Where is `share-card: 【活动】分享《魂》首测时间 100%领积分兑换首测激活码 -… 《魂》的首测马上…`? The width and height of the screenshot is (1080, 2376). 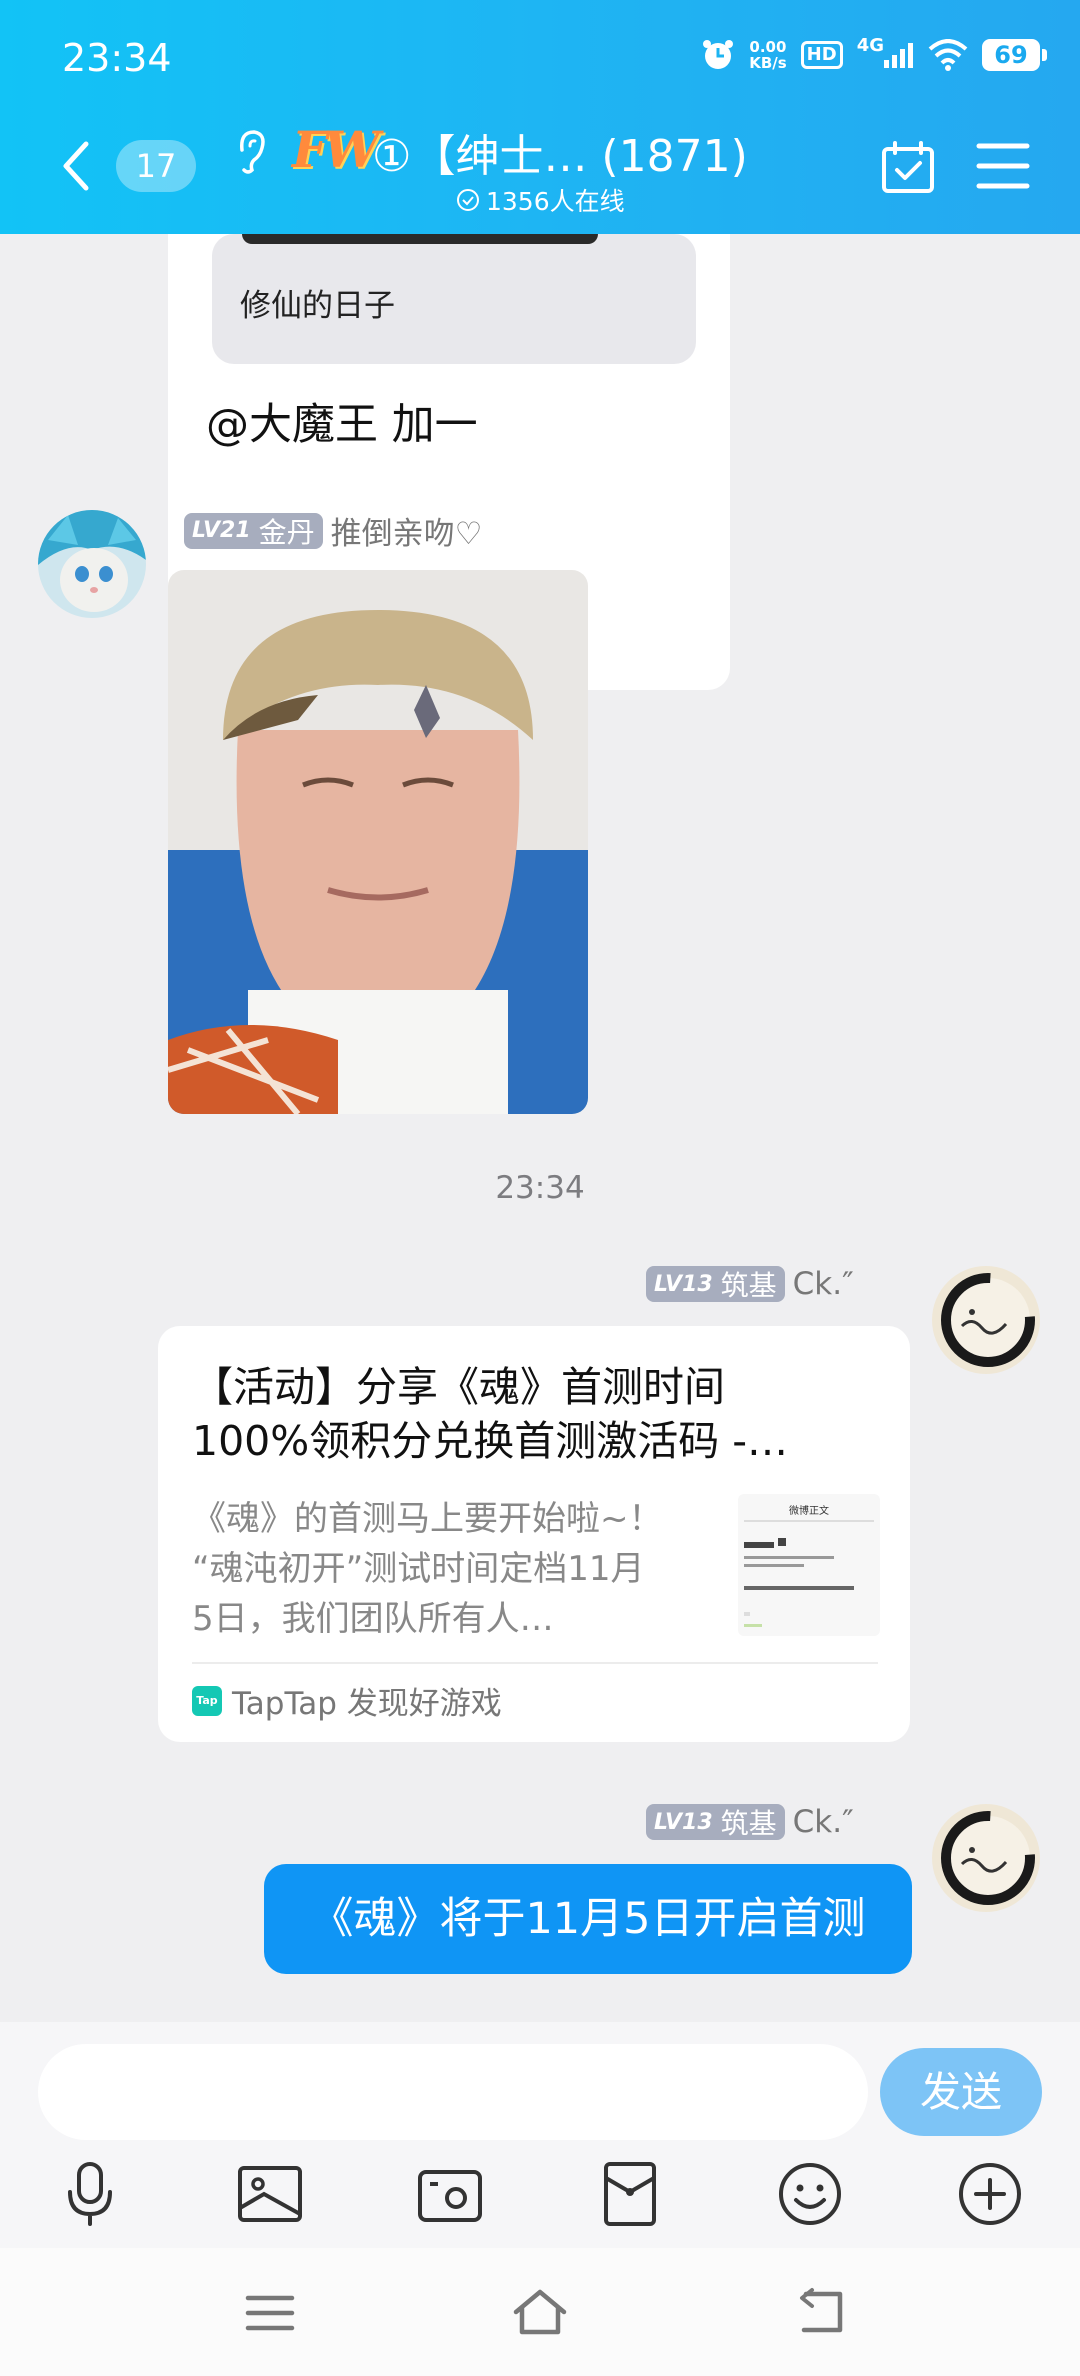
share-card: 【活动】分享《魂》首测时间 100%领积分兑换首测激活码 -… 《魂》的首测马上… is located at coordinates (534, 1534).